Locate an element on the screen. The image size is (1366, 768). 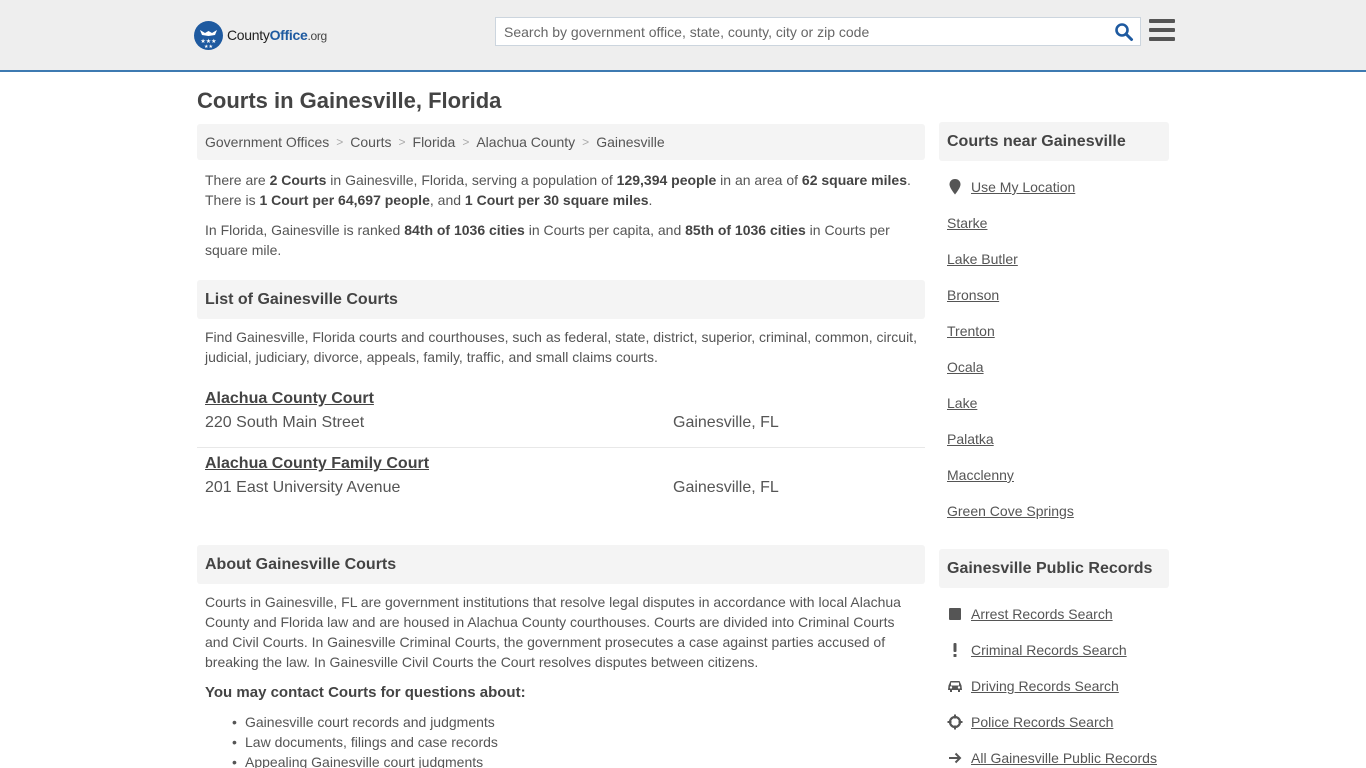
search-box is located at coordinates (818, 31).